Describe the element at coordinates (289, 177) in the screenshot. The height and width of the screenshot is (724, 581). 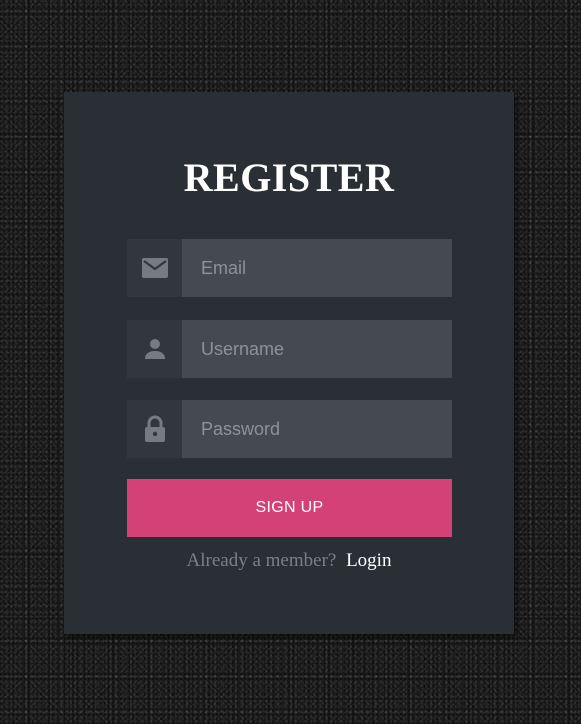
I see `page-title: REGISTER` at that location.